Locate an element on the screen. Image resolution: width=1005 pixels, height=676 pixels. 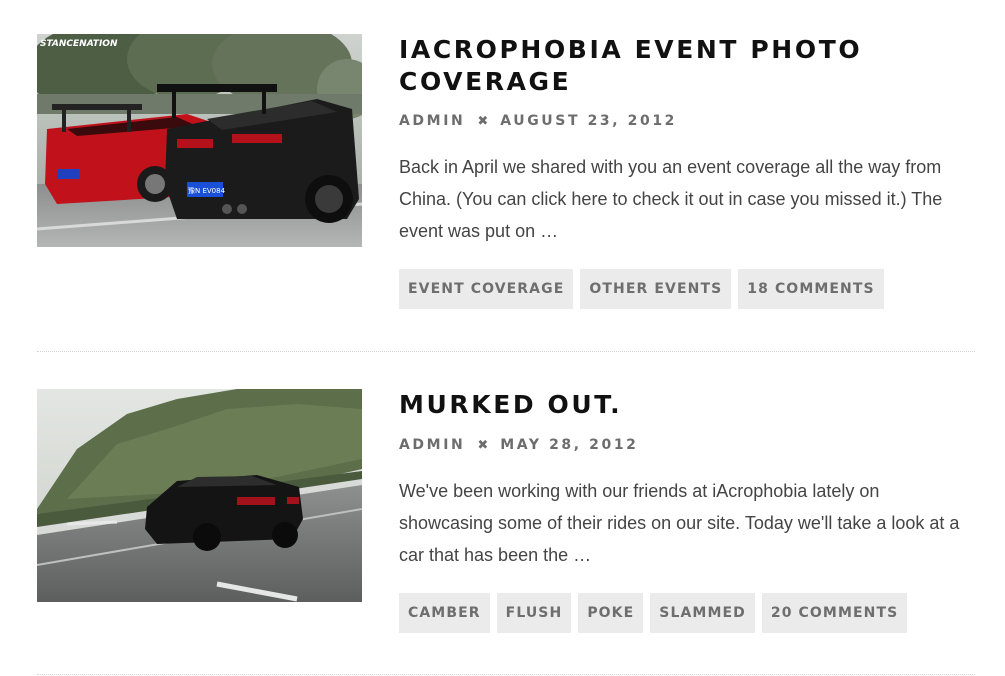
post-title: Murked Out. is located at coordinates (687, 405).